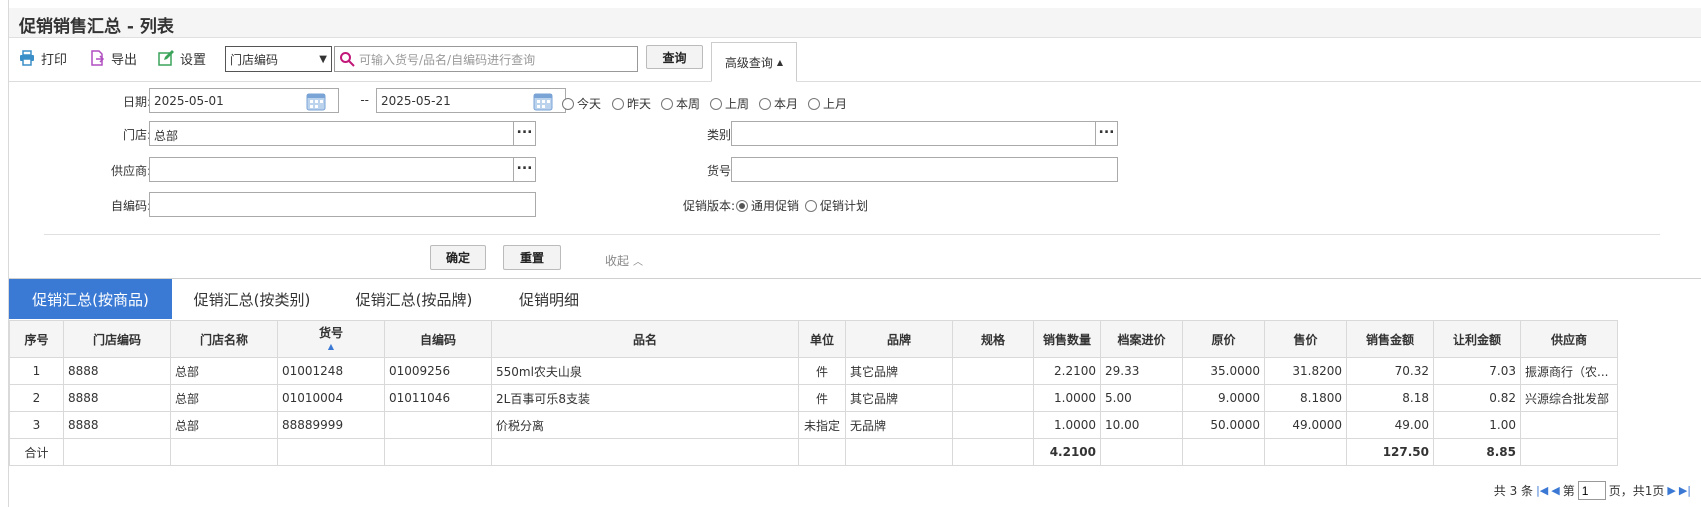  What do you see at coordinates (438, 398) in the screenshot?
I see `cell-self-code: 01011046` at bounding box center [438, 398].